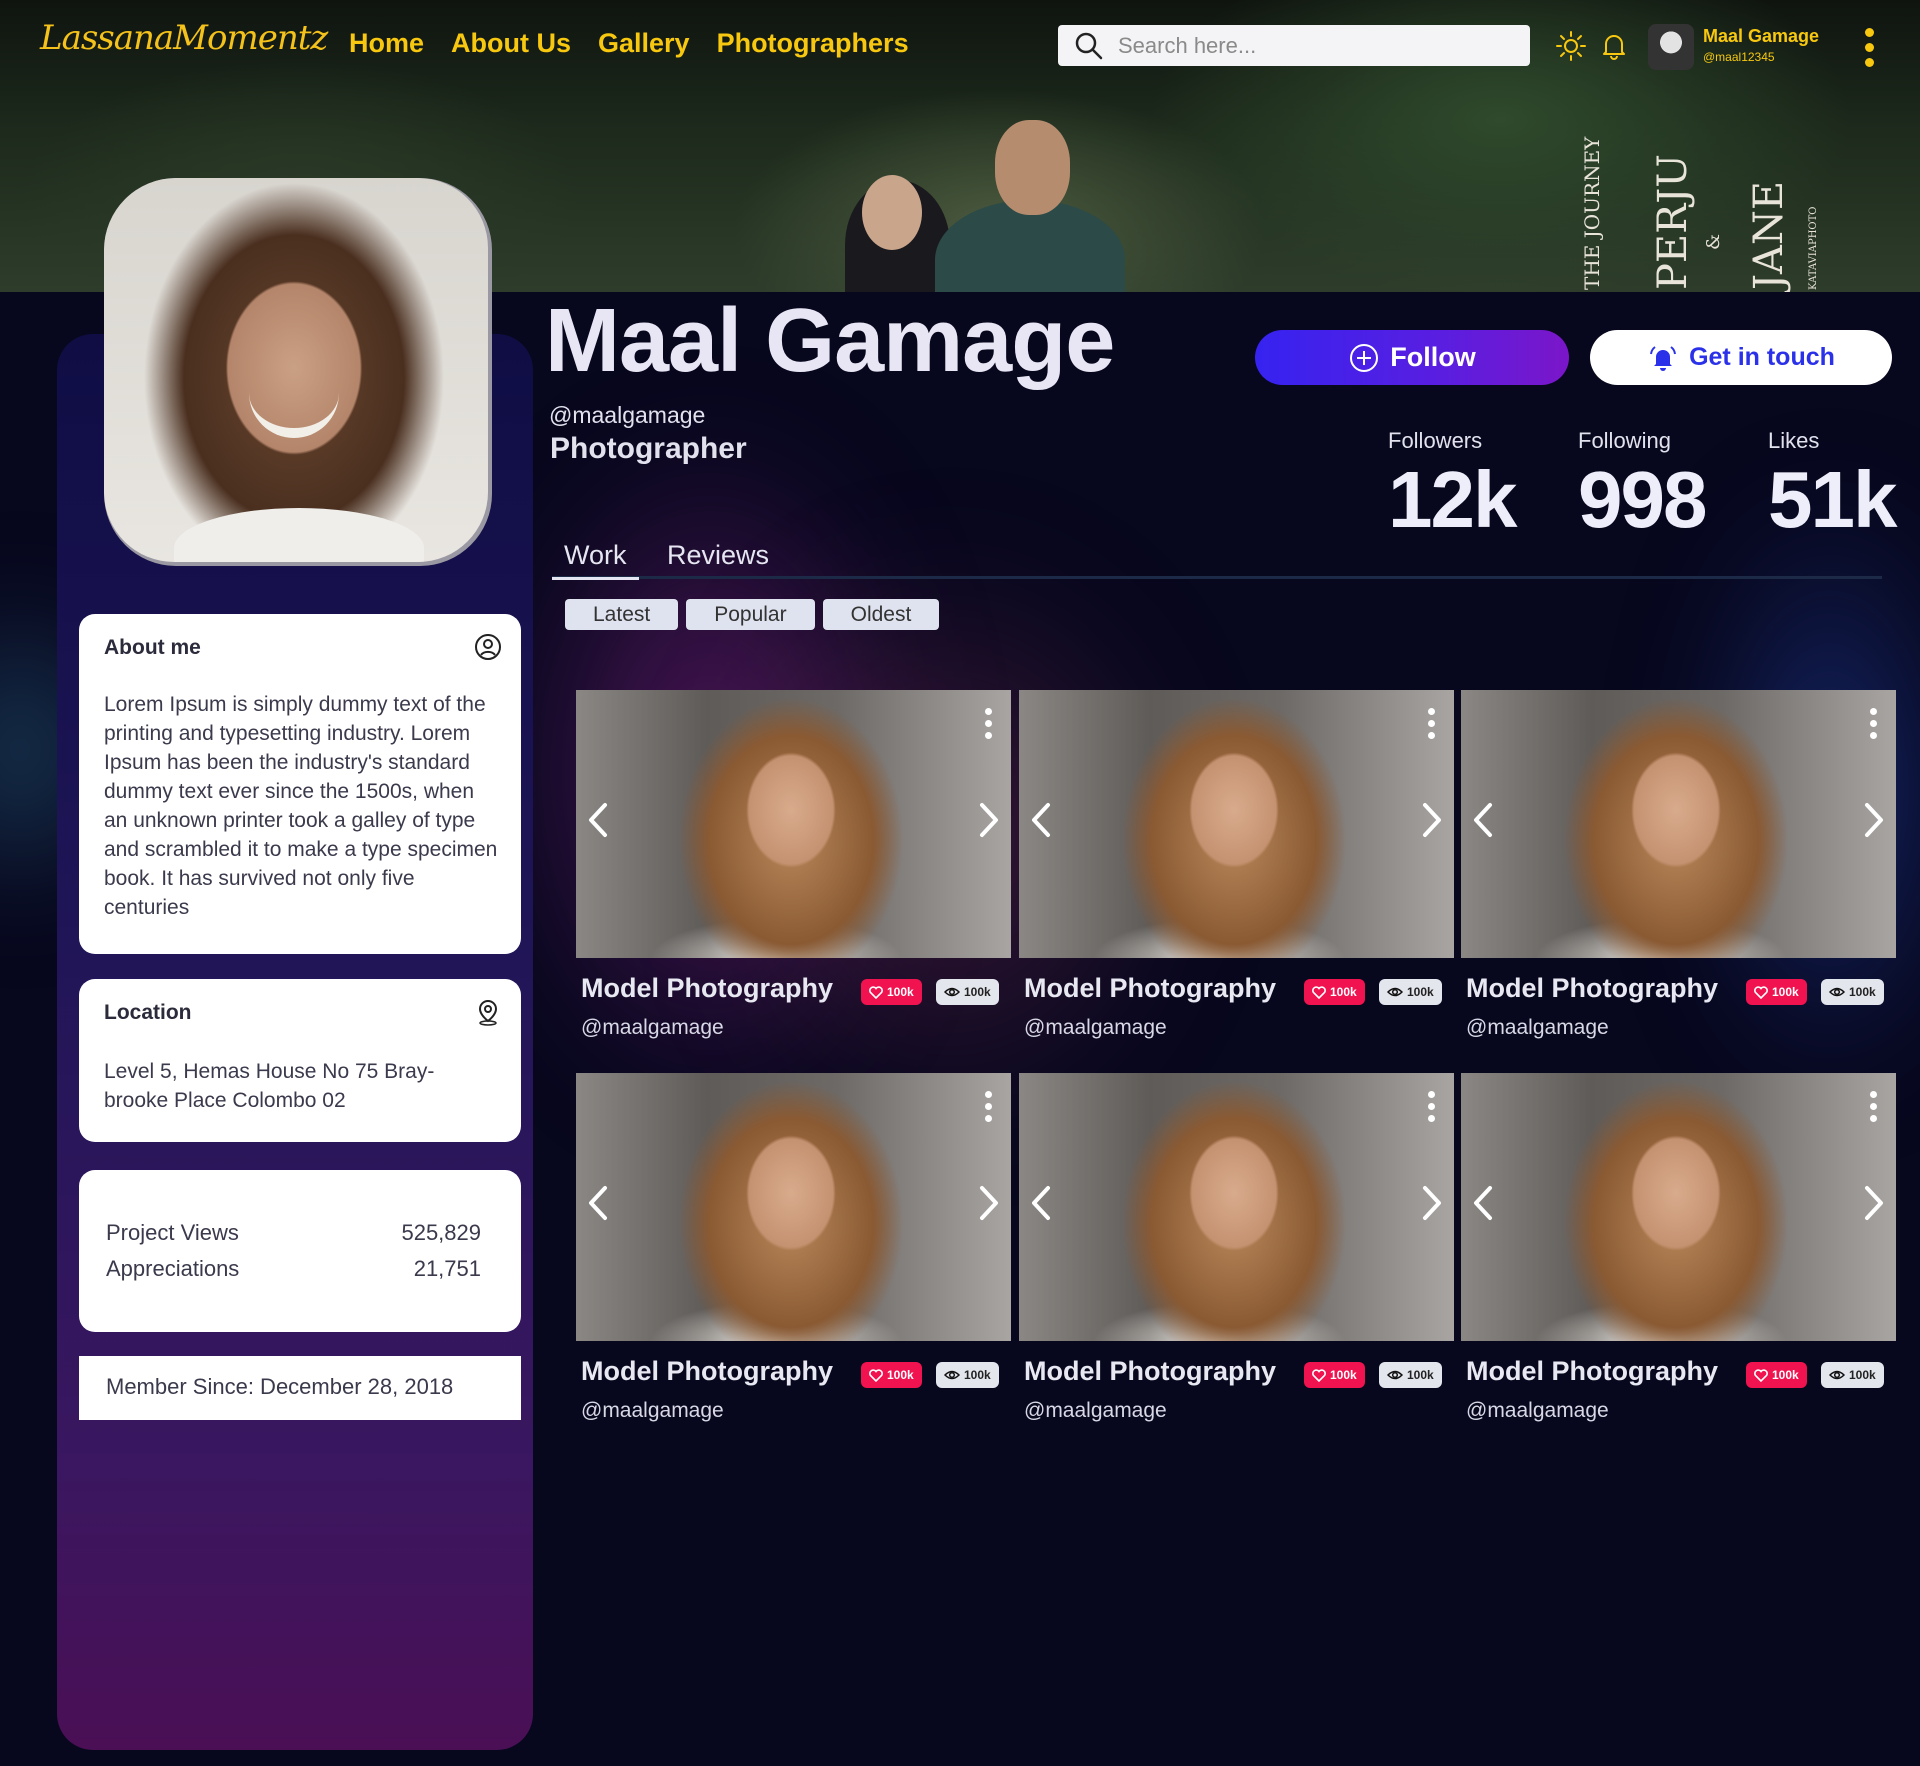 This screenshot has height=1766, width=1920. Describe the element at coordinates (1713, 241) in the screenshot. I see `cover-text-amp: &` at that location.